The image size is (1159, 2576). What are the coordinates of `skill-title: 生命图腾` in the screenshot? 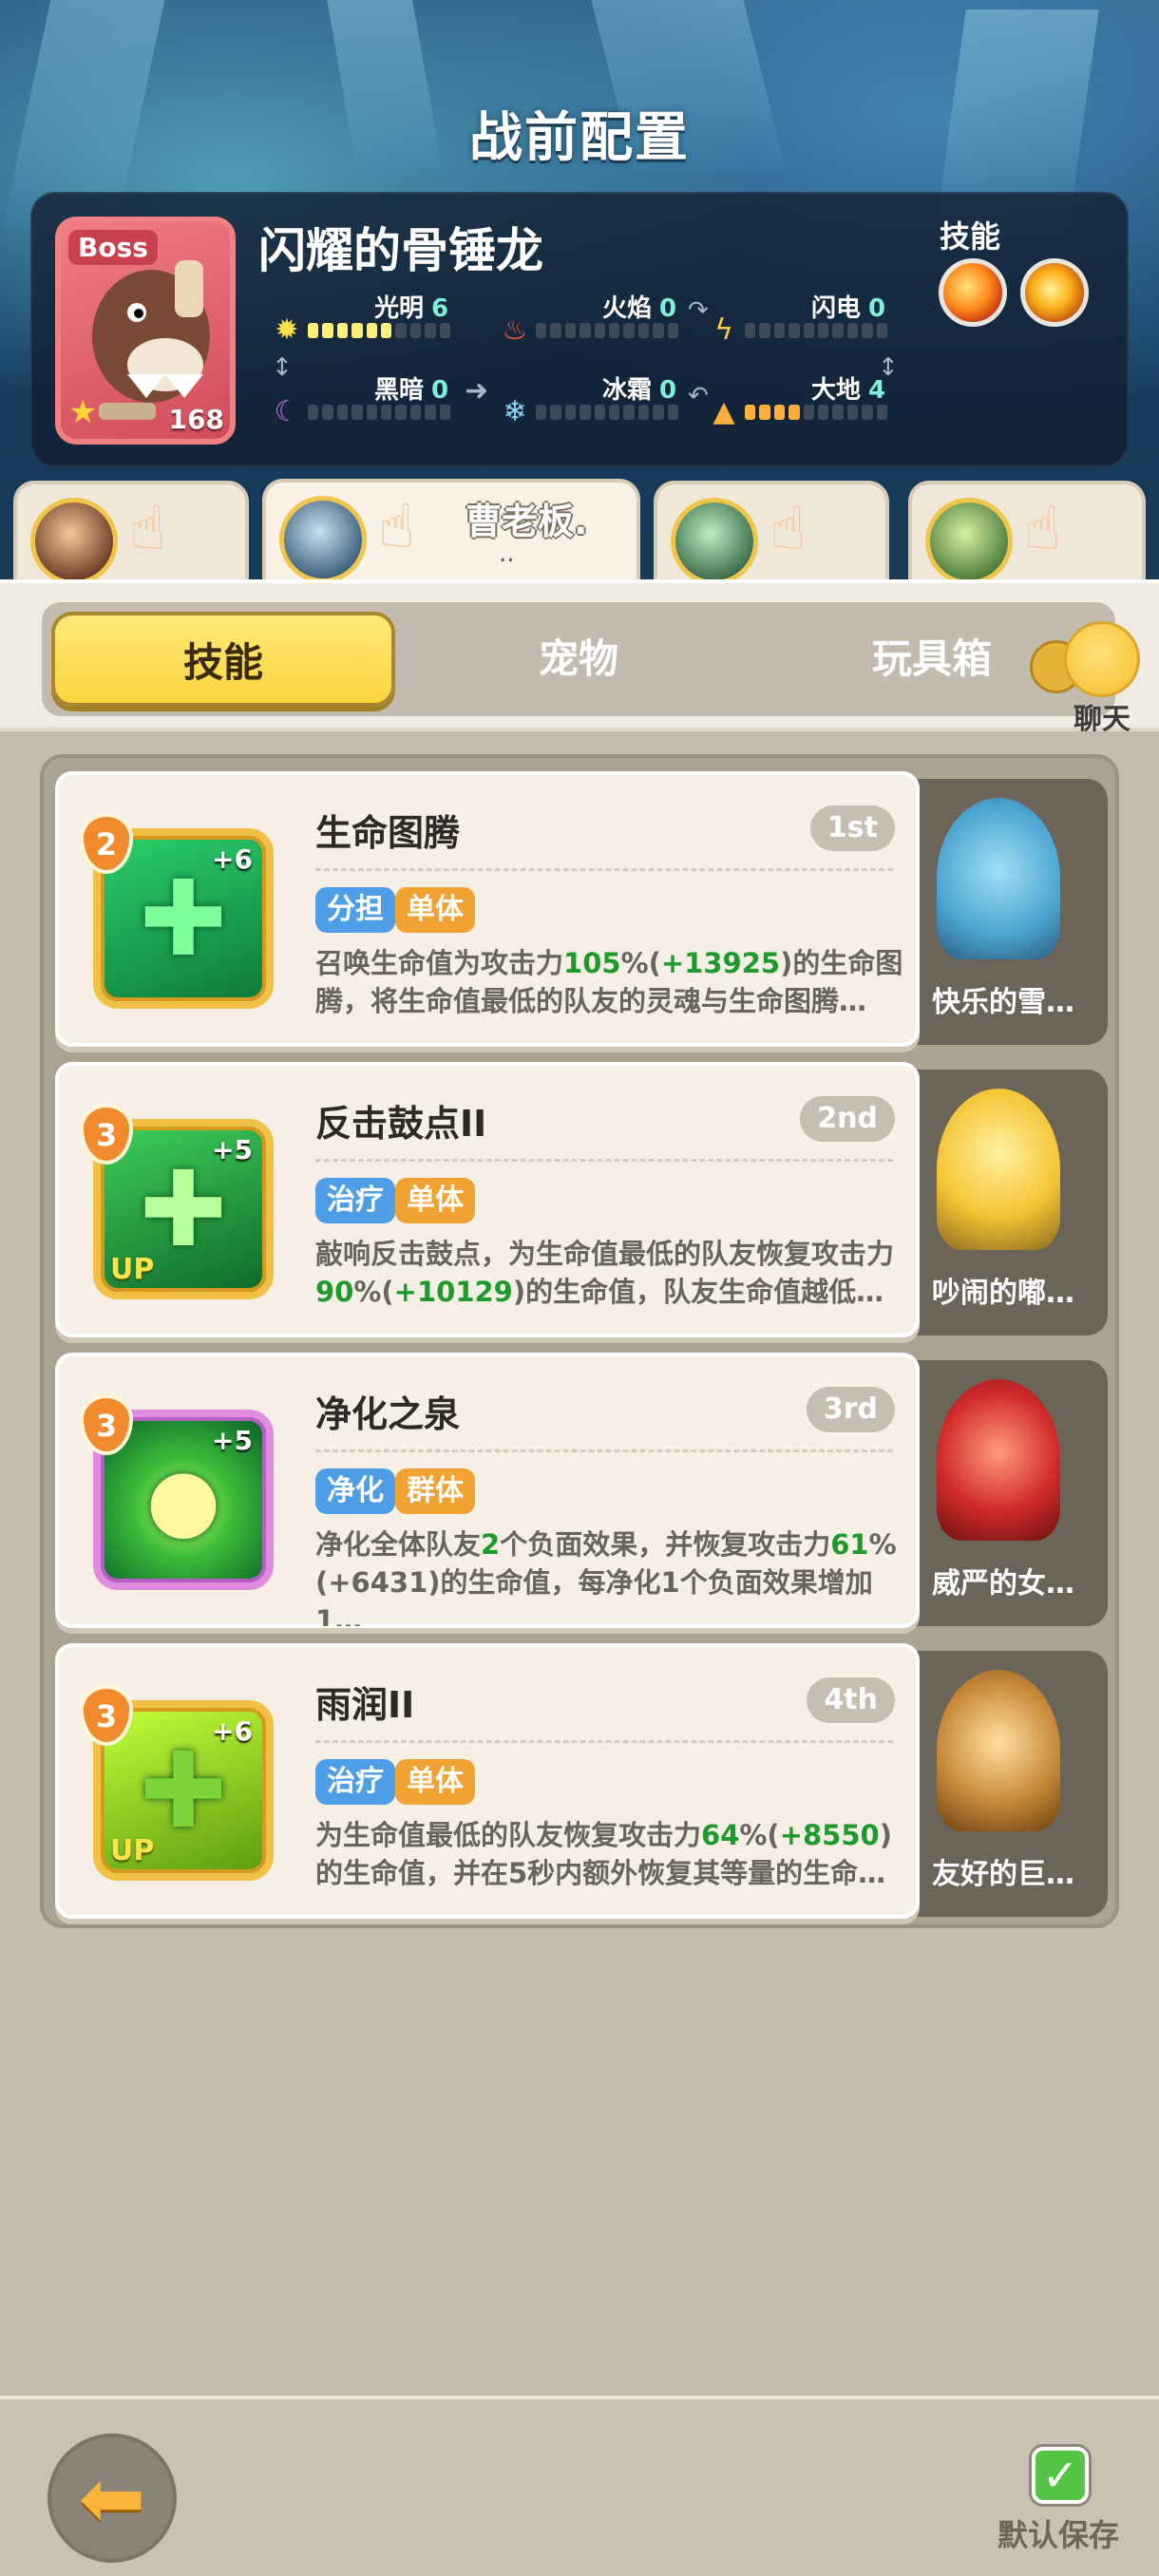 It's located at (388, 833).